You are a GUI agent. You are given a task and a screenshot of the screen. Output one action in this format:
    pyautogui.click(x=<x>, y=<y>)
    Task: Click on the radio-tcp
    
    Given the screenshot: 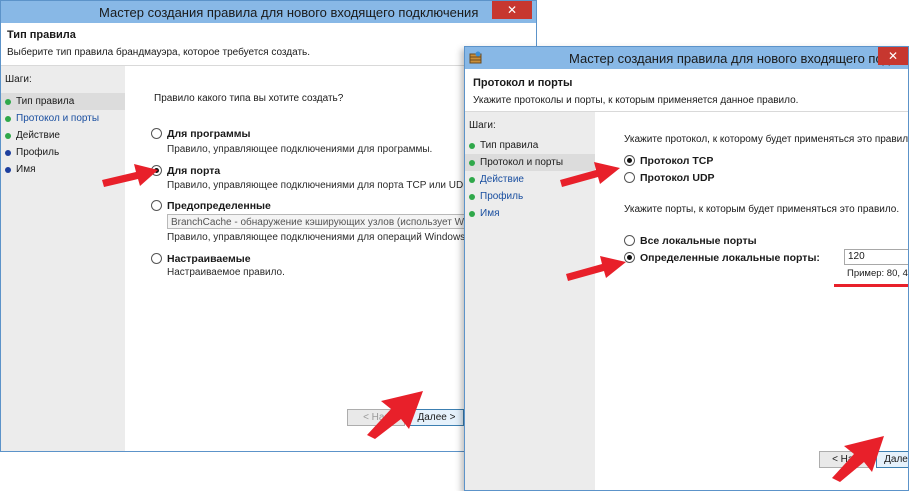 What is the action you would take?
    pyautogui.click(x=629, y=160)
    